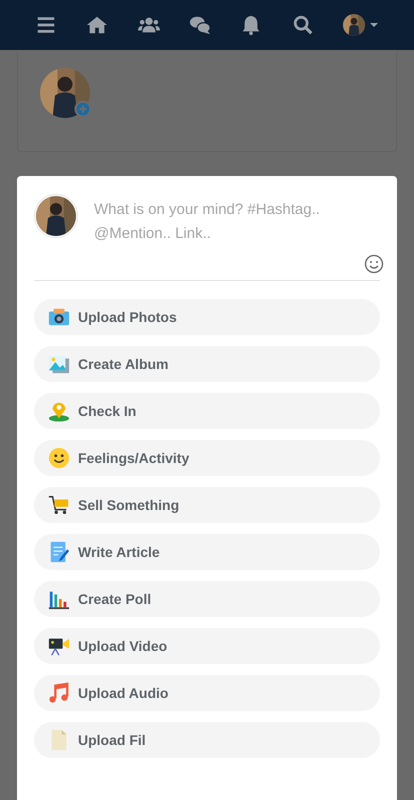 This screenshot has width=414, height=800. Describe the element at coordinates (59, 693) in the screenshot. I see `music-note-icon` at that location.